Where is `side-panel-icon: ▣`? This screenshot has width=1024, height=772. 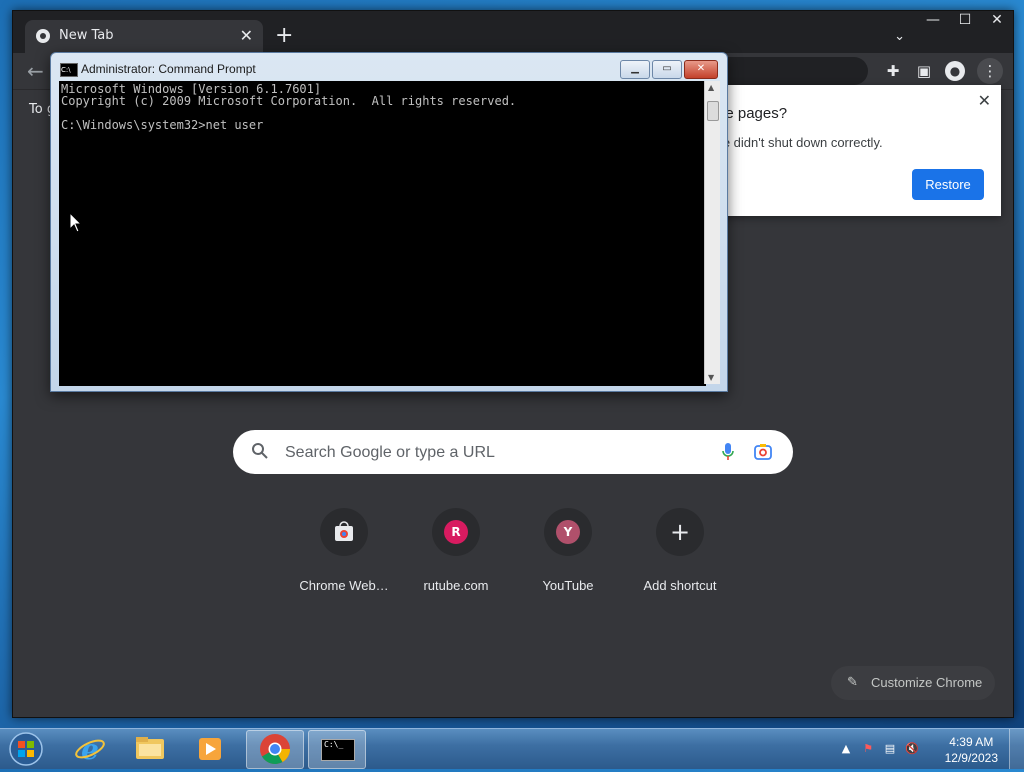
side-panel-icon: ▣ is located at coordinates (924, 71).